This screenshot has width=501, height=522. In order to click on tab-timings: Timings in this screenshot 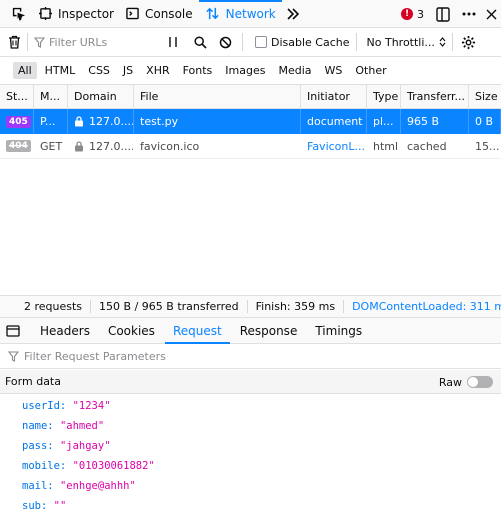, I will do `click(338, 331)`.